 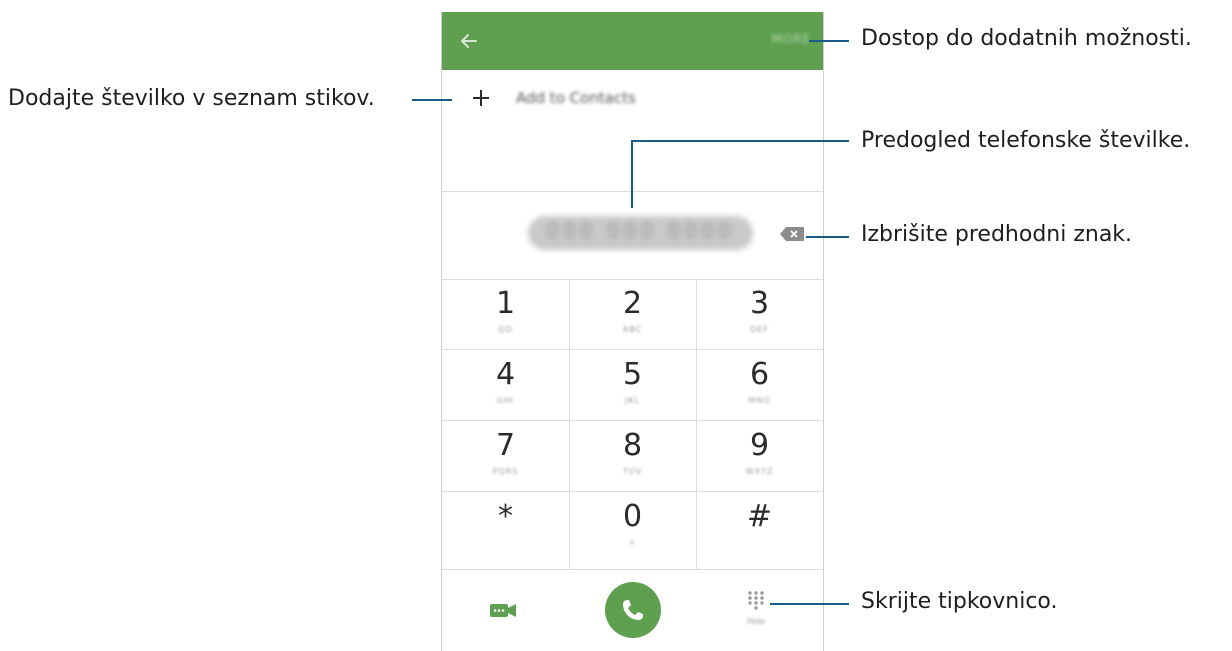 What do you see at coordinates (827, 237) in the screenshot?
I see `callout-line-delete` at bounding box center [827, 237].